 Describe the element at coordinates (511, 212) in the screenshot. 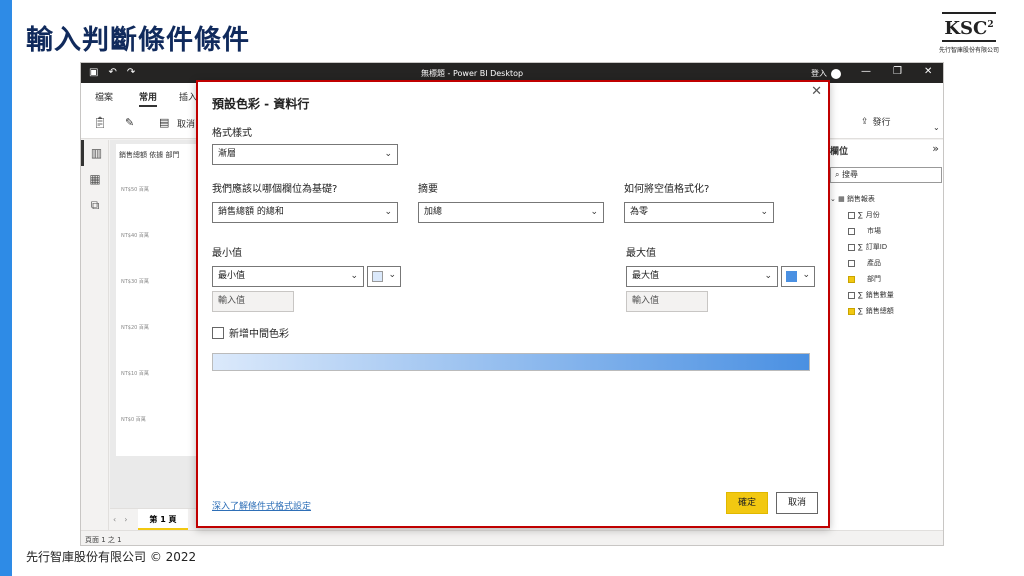

I see `summary-select: 加總 ⌄` at that location.